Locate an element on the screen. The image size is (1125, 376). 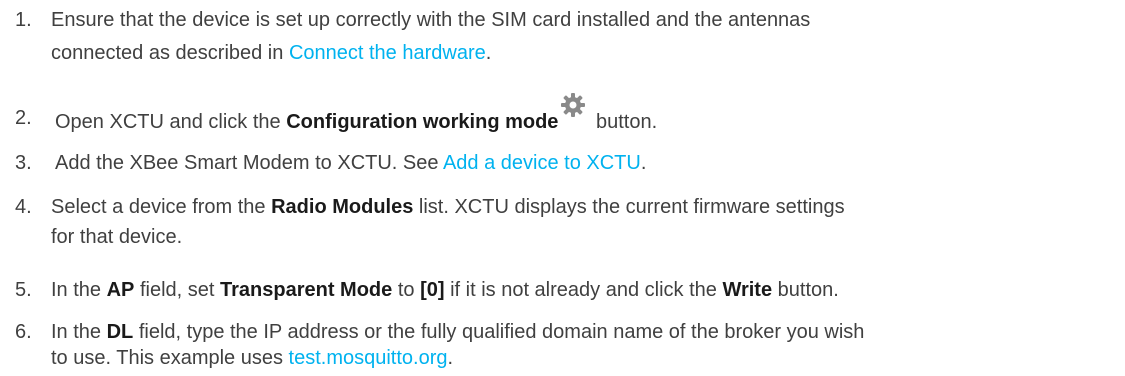
step-number: 3. is located at coordinates (23, 163).